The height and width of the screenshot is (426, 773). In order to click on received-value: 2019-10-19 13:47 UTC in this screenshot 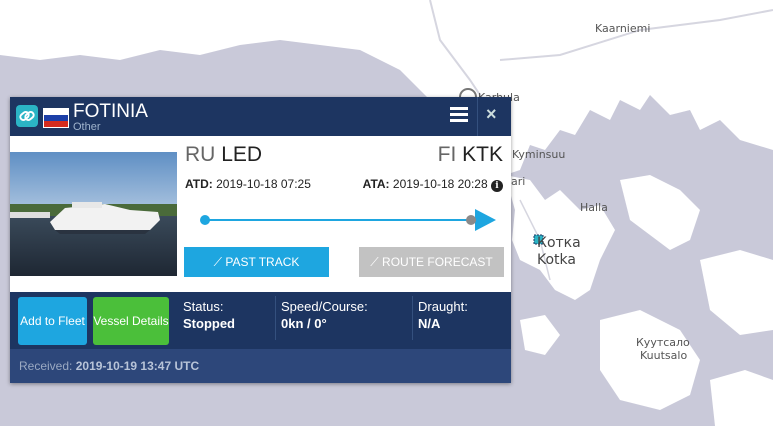, I will do `click(137, 366)`.